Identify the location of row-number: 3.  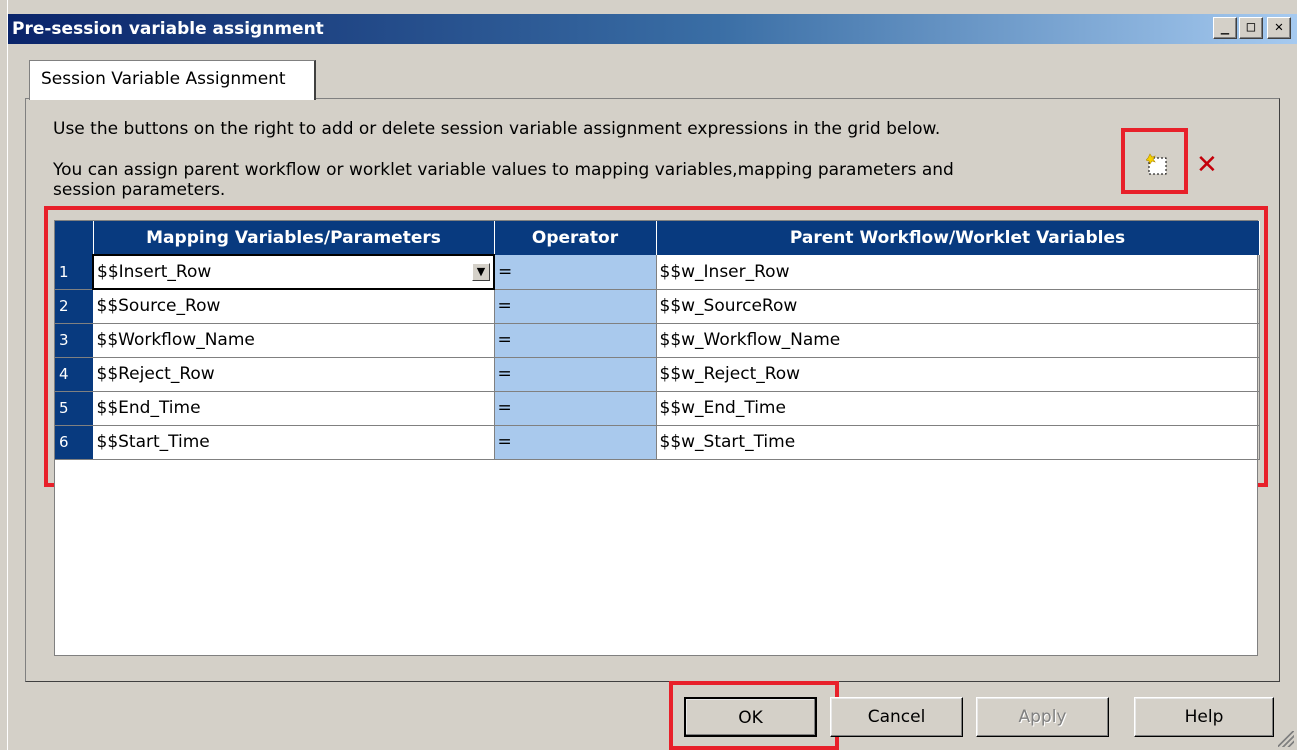
(74, 340).